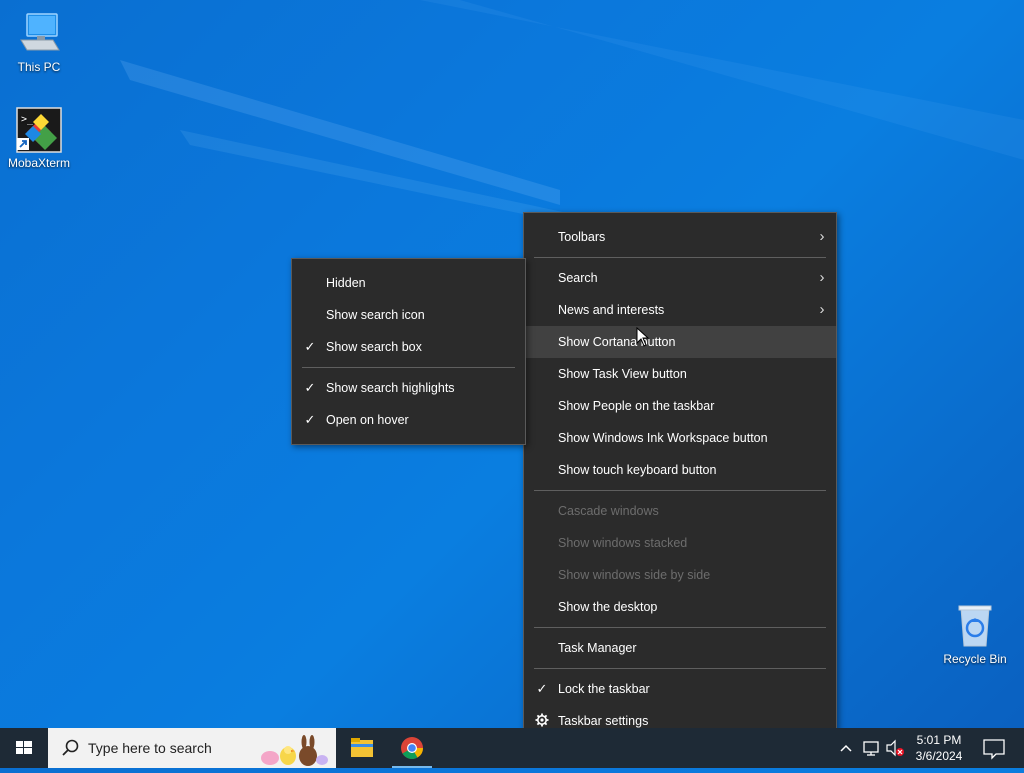 Image resolution: width=1024 pixels, height=773 pixels. What do you see at coordinates (604, 689) in the screenshot?
I see `menu-item-label: Lock the taskbar` at bounding box center [604, 689].